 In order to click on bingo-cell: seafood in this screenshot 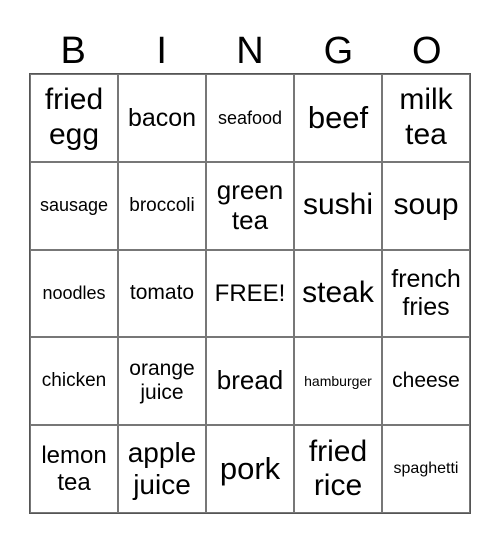, I will do `click(250, 118)`.